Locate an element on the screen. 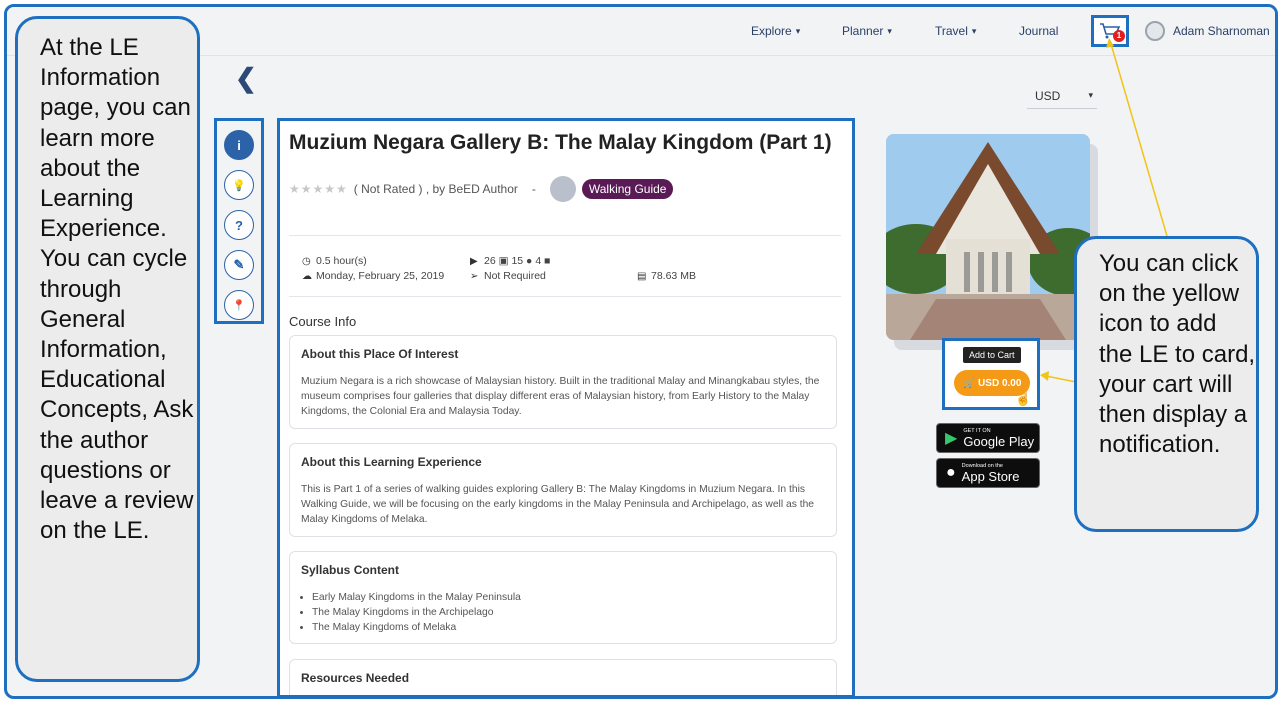 The image size is (1284, 705). duration-value: 0.5 hour(s) is located at coordinates (341, 261).